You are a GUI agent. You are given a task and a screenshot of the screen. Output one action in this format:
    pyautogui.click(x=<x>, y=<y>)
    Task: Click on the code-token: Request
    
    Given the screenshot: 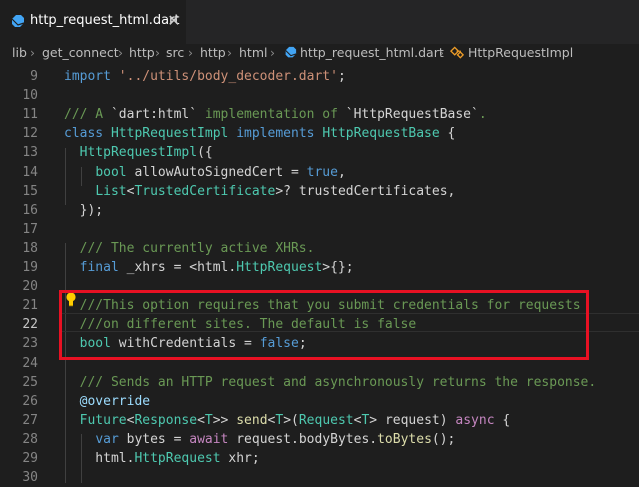 What is the action you would take?
    pyautogui.click(x=326, y=420)
    